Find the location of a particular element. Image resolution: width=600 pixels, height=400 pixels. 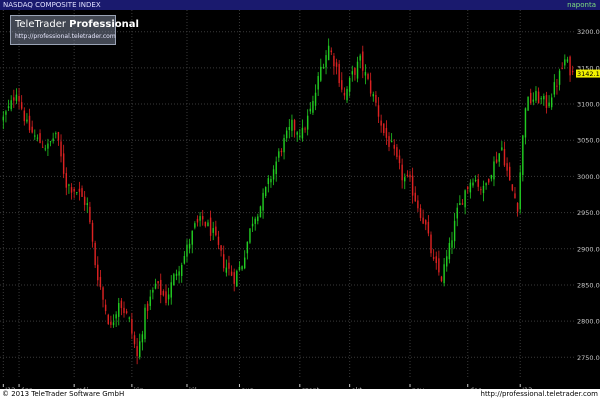

y-tick-label: 3200.00 is located at coordinates (588, 32).